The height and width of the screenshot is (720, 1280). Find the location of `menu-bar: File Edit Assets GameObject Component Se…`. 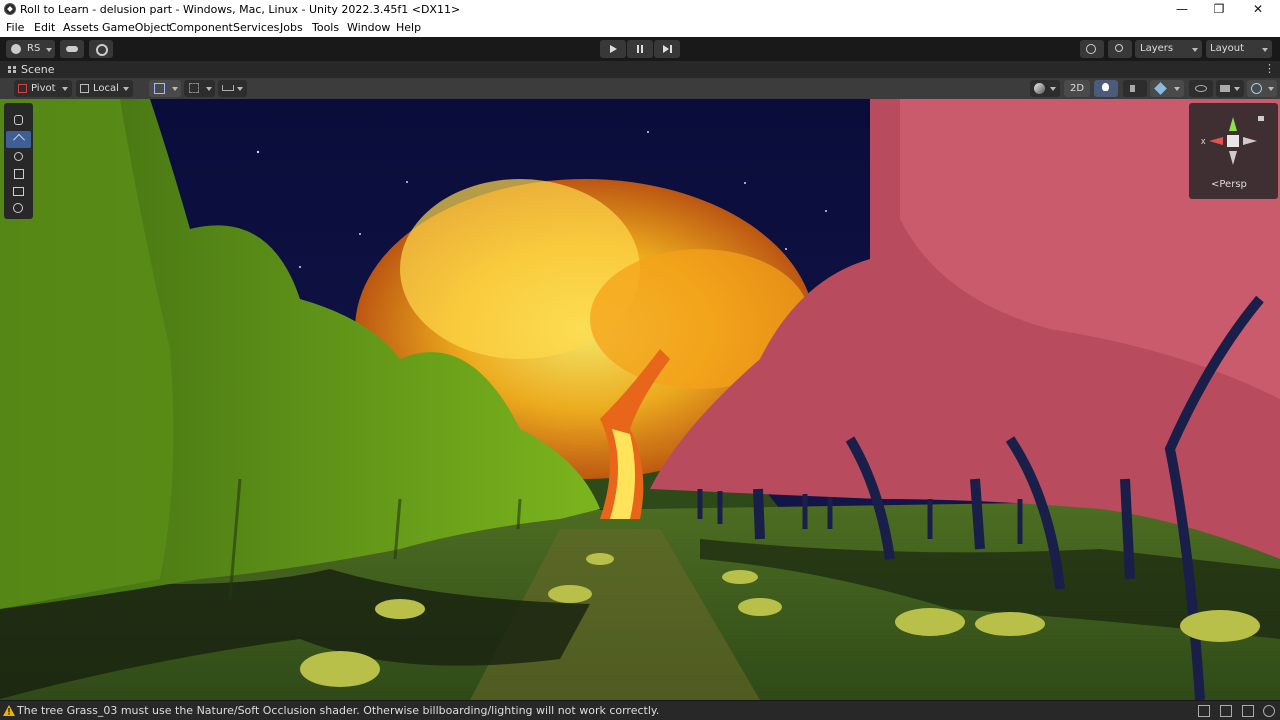

menu-bar: File Edit Assets GameObject Component Se… is located at coordinates (640, 28).